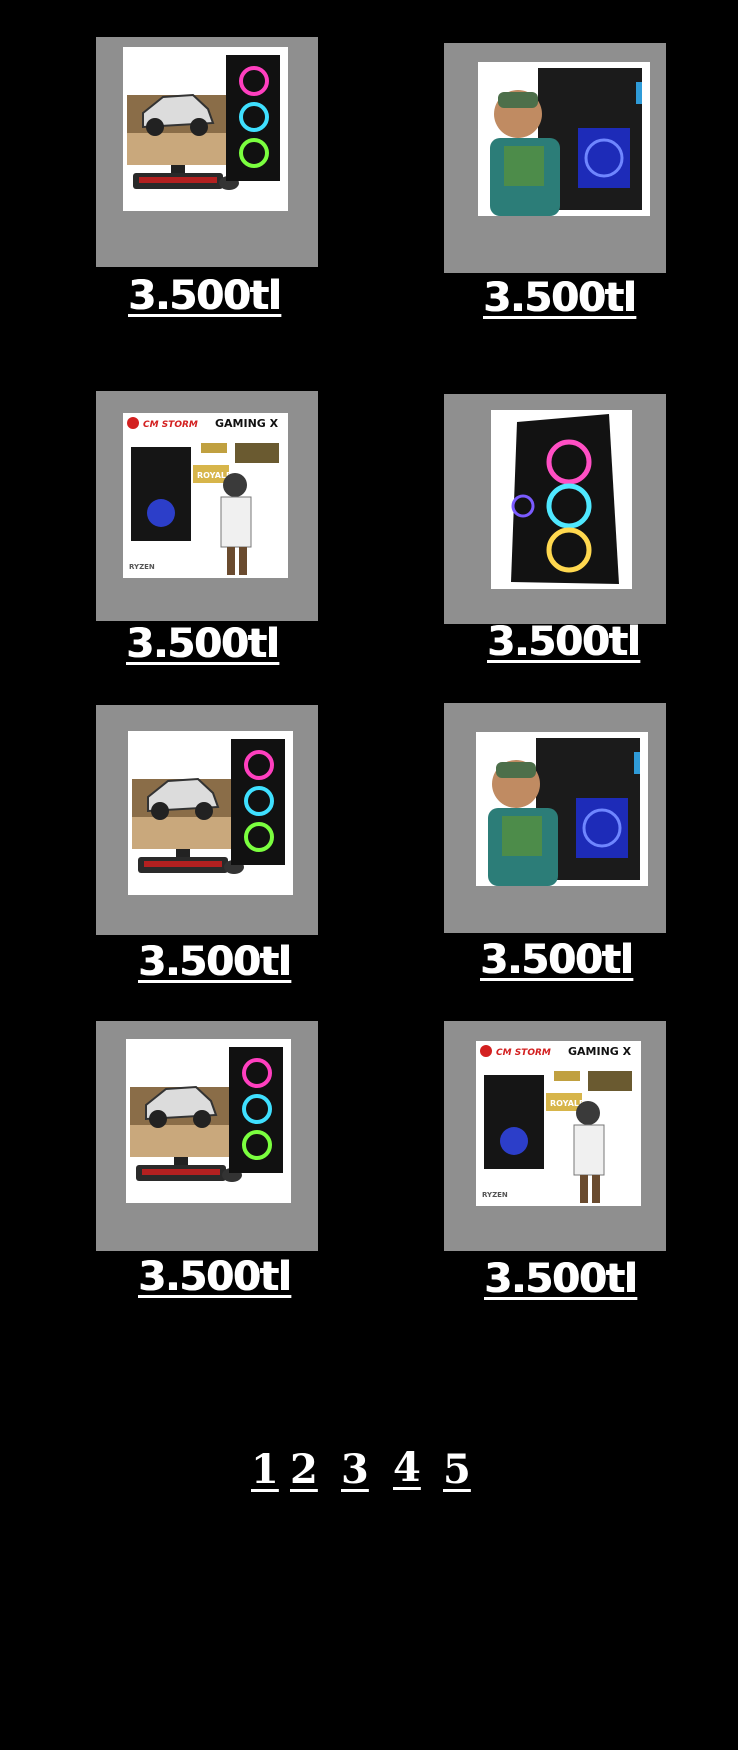 Image resolution: width=738 pixels, height=1750 pixels. I want to click on product-image-rgb-tower, so click(561, 499).